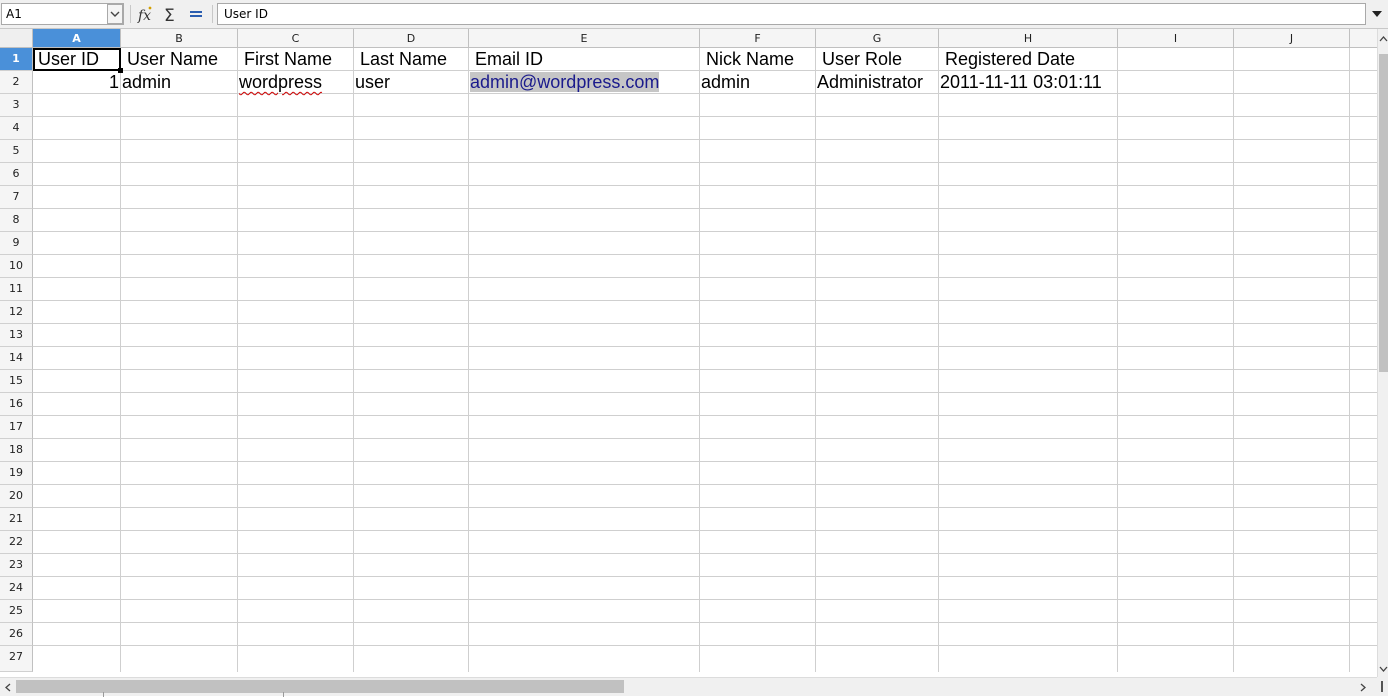  I want to click on row-header-7: 7, so click(16, 197).